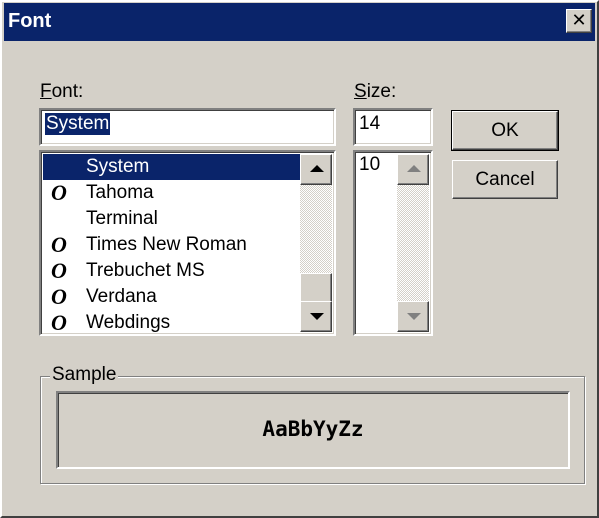  What do you see at coordinates (67, 91) in the screenshot?
I see `font-label-rest: ont:` at bounding box center [67, 91].